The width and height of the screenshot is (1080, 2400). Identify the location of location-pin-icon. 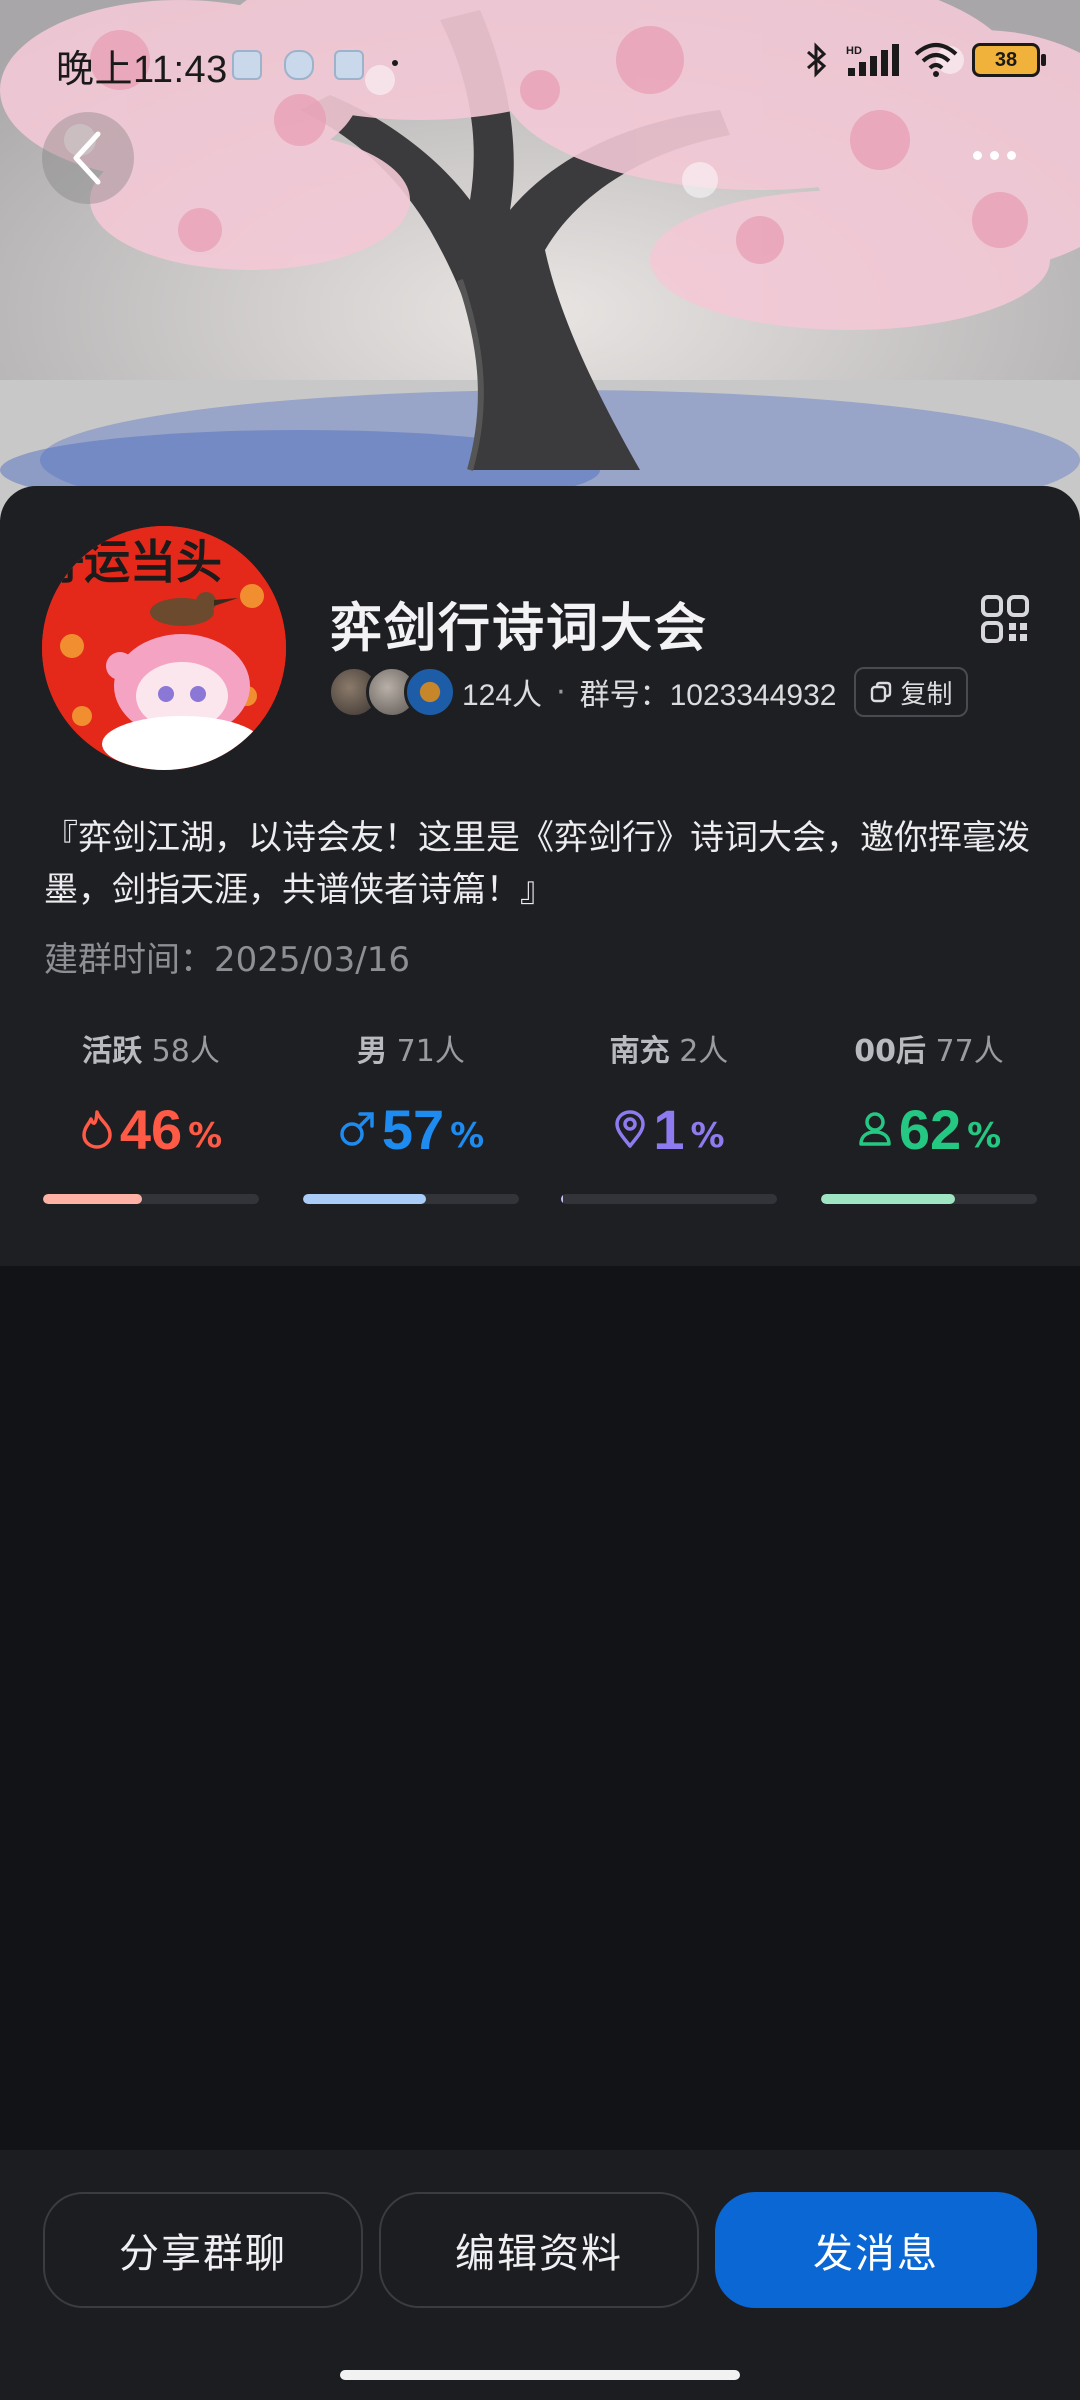
(630, 1129).